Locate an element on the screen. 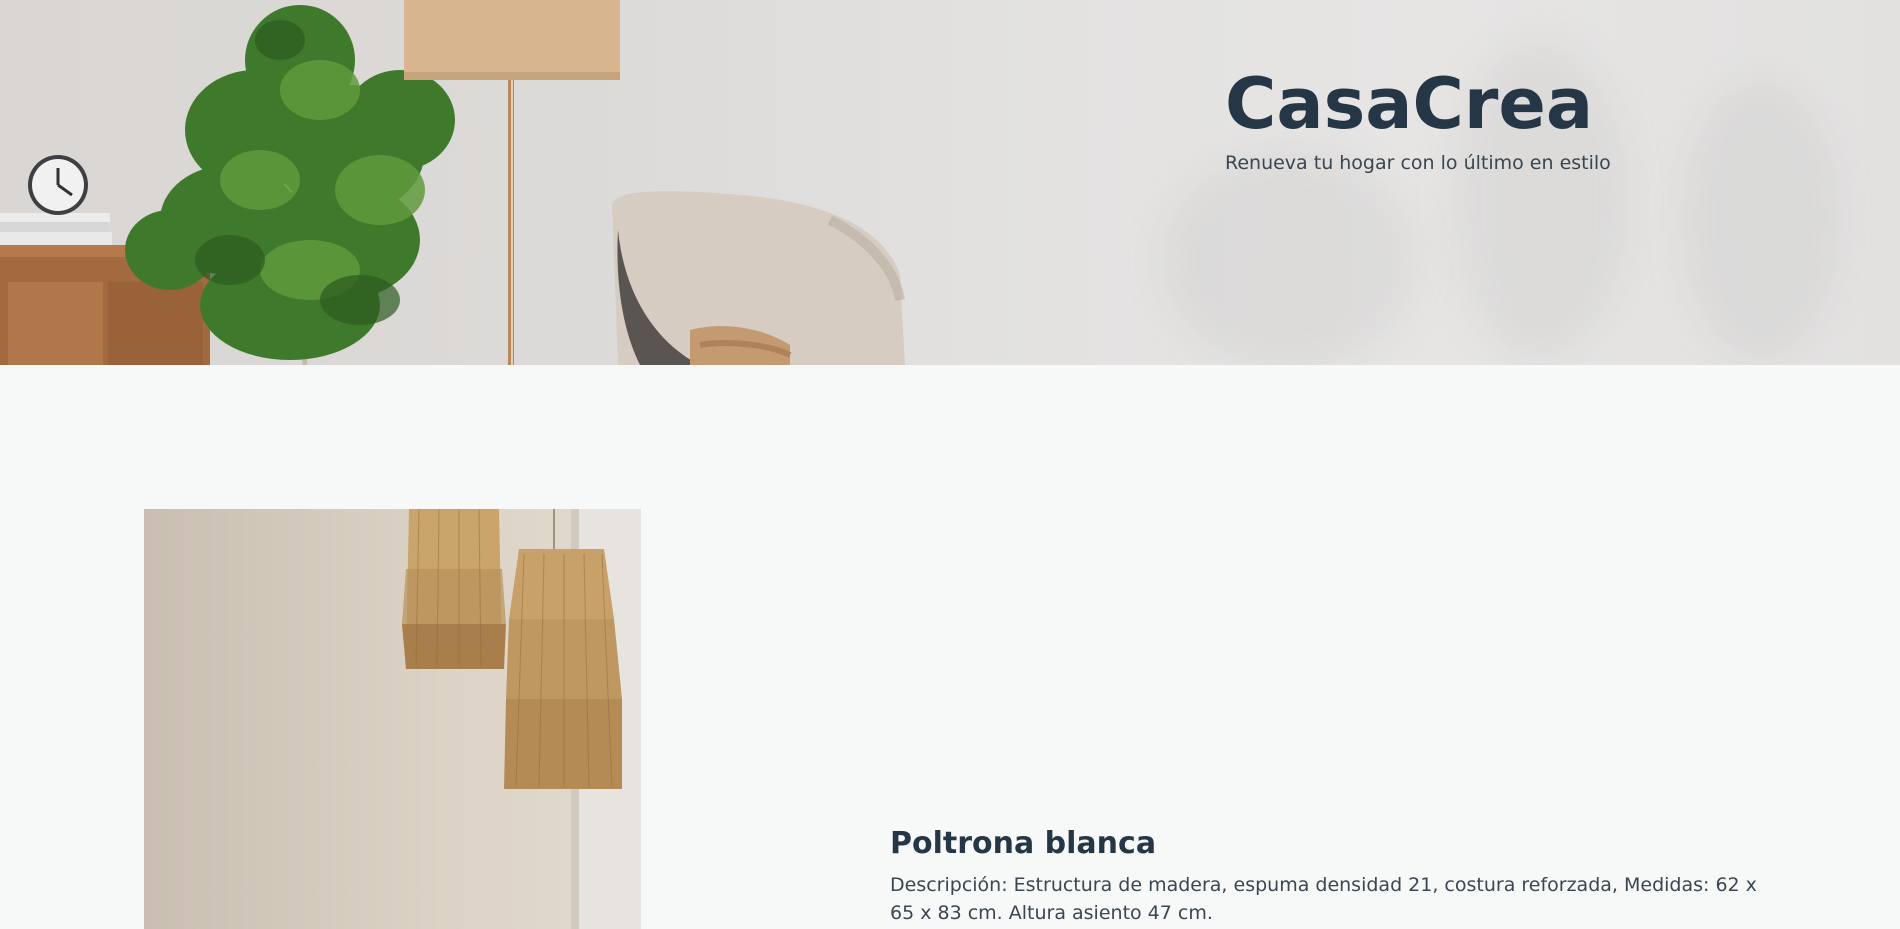 The height and width of the screenshot is (929, 1900). product-name: Poltrona blanca is located at coordinates (1023, 843).